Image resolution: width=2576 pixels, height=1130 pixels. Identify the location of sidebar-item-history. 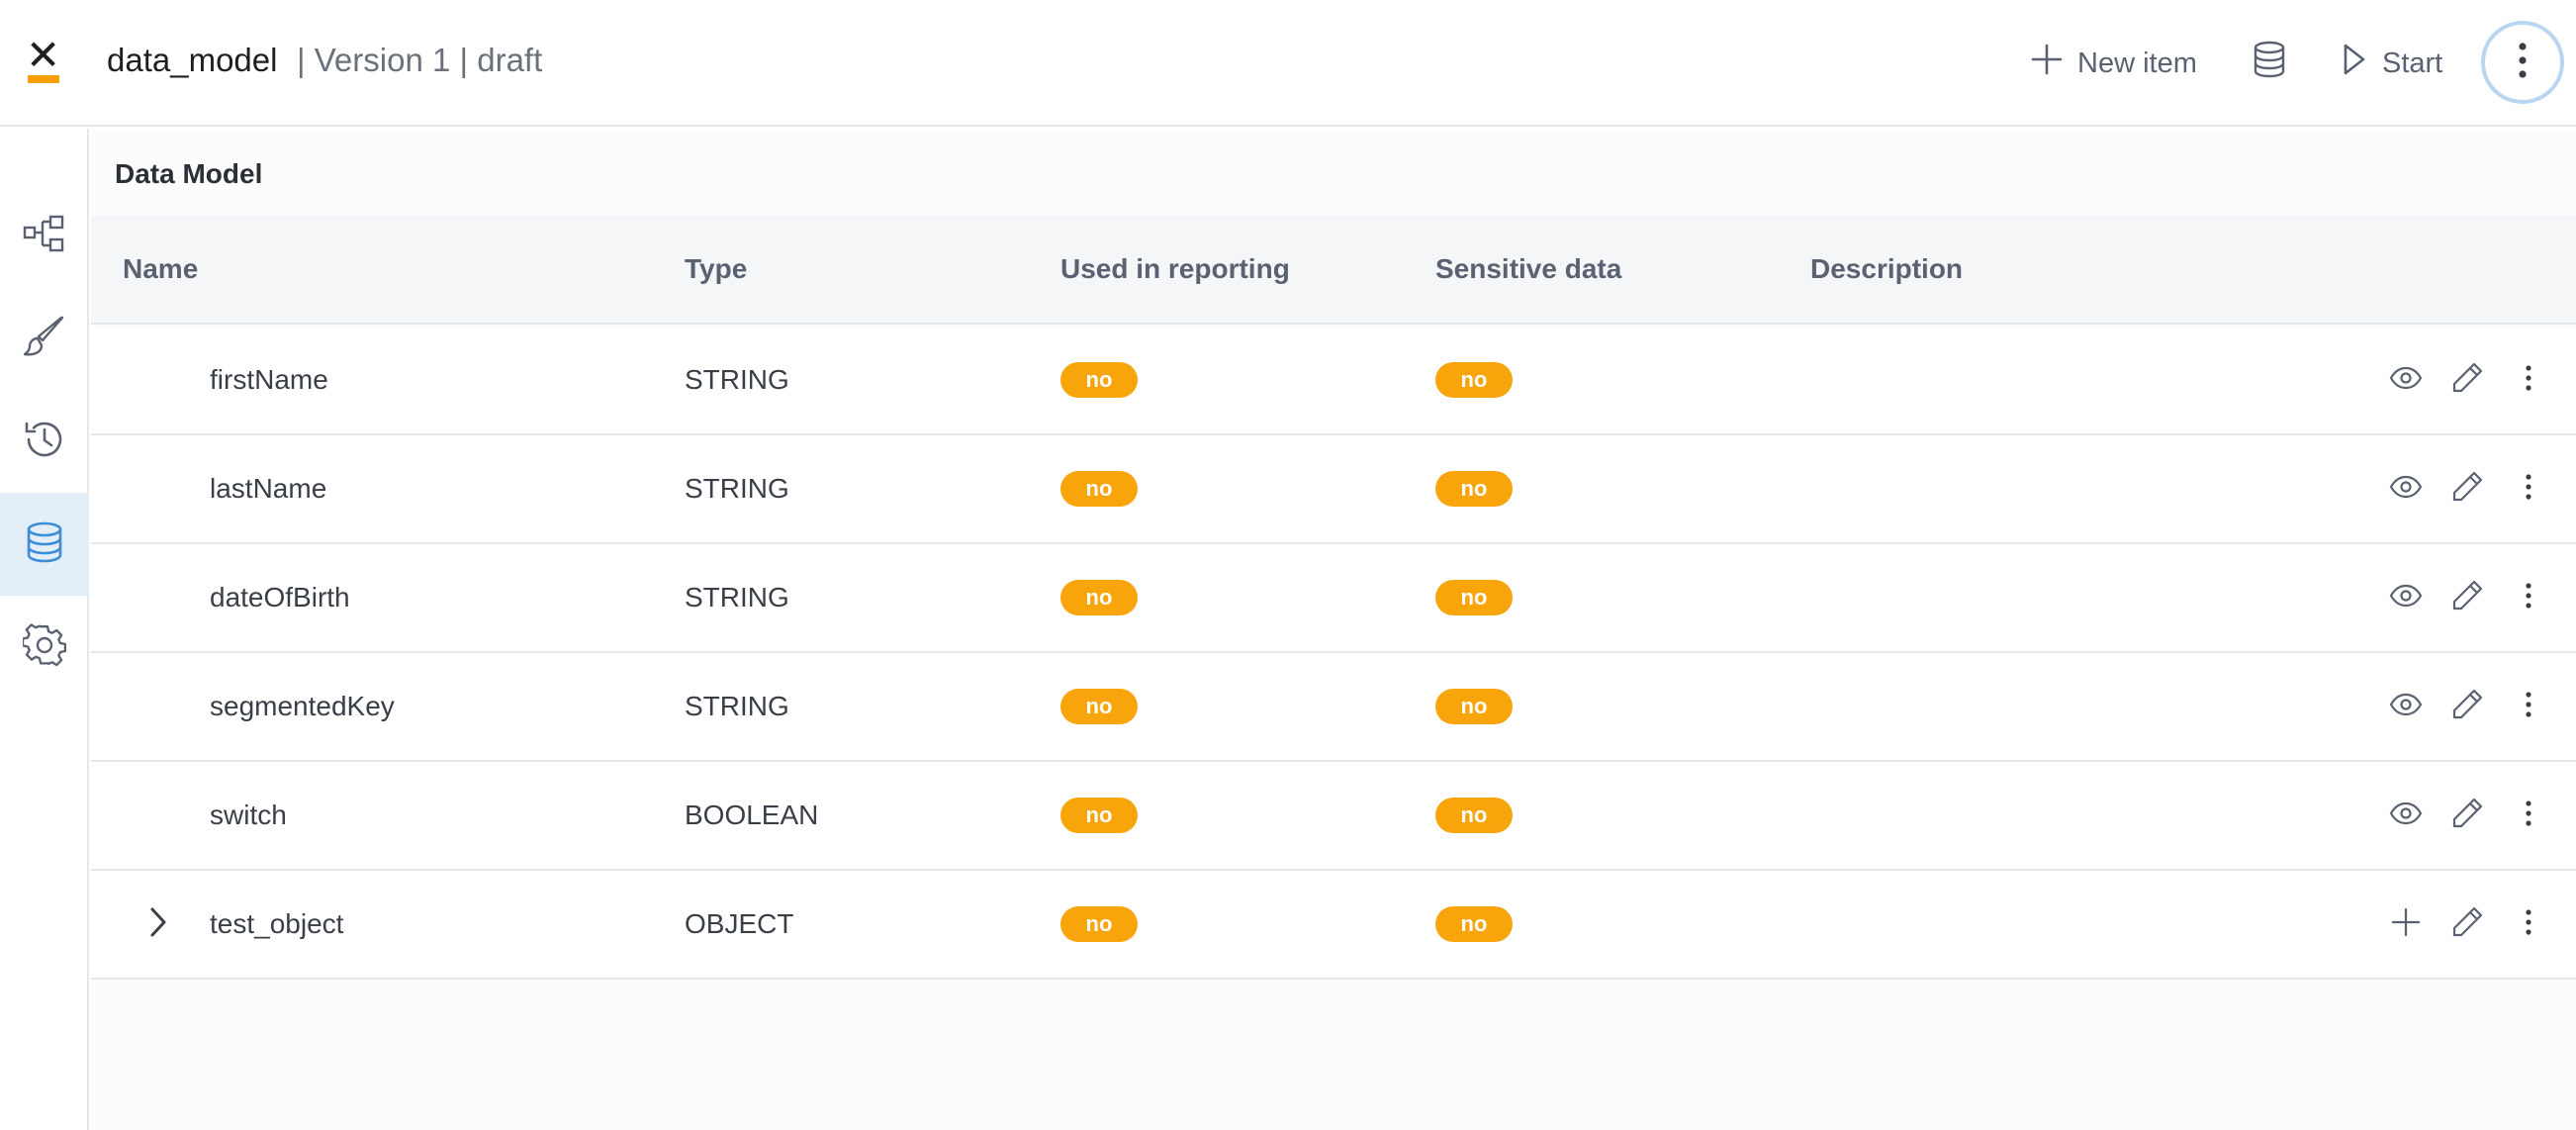
(44, 441).